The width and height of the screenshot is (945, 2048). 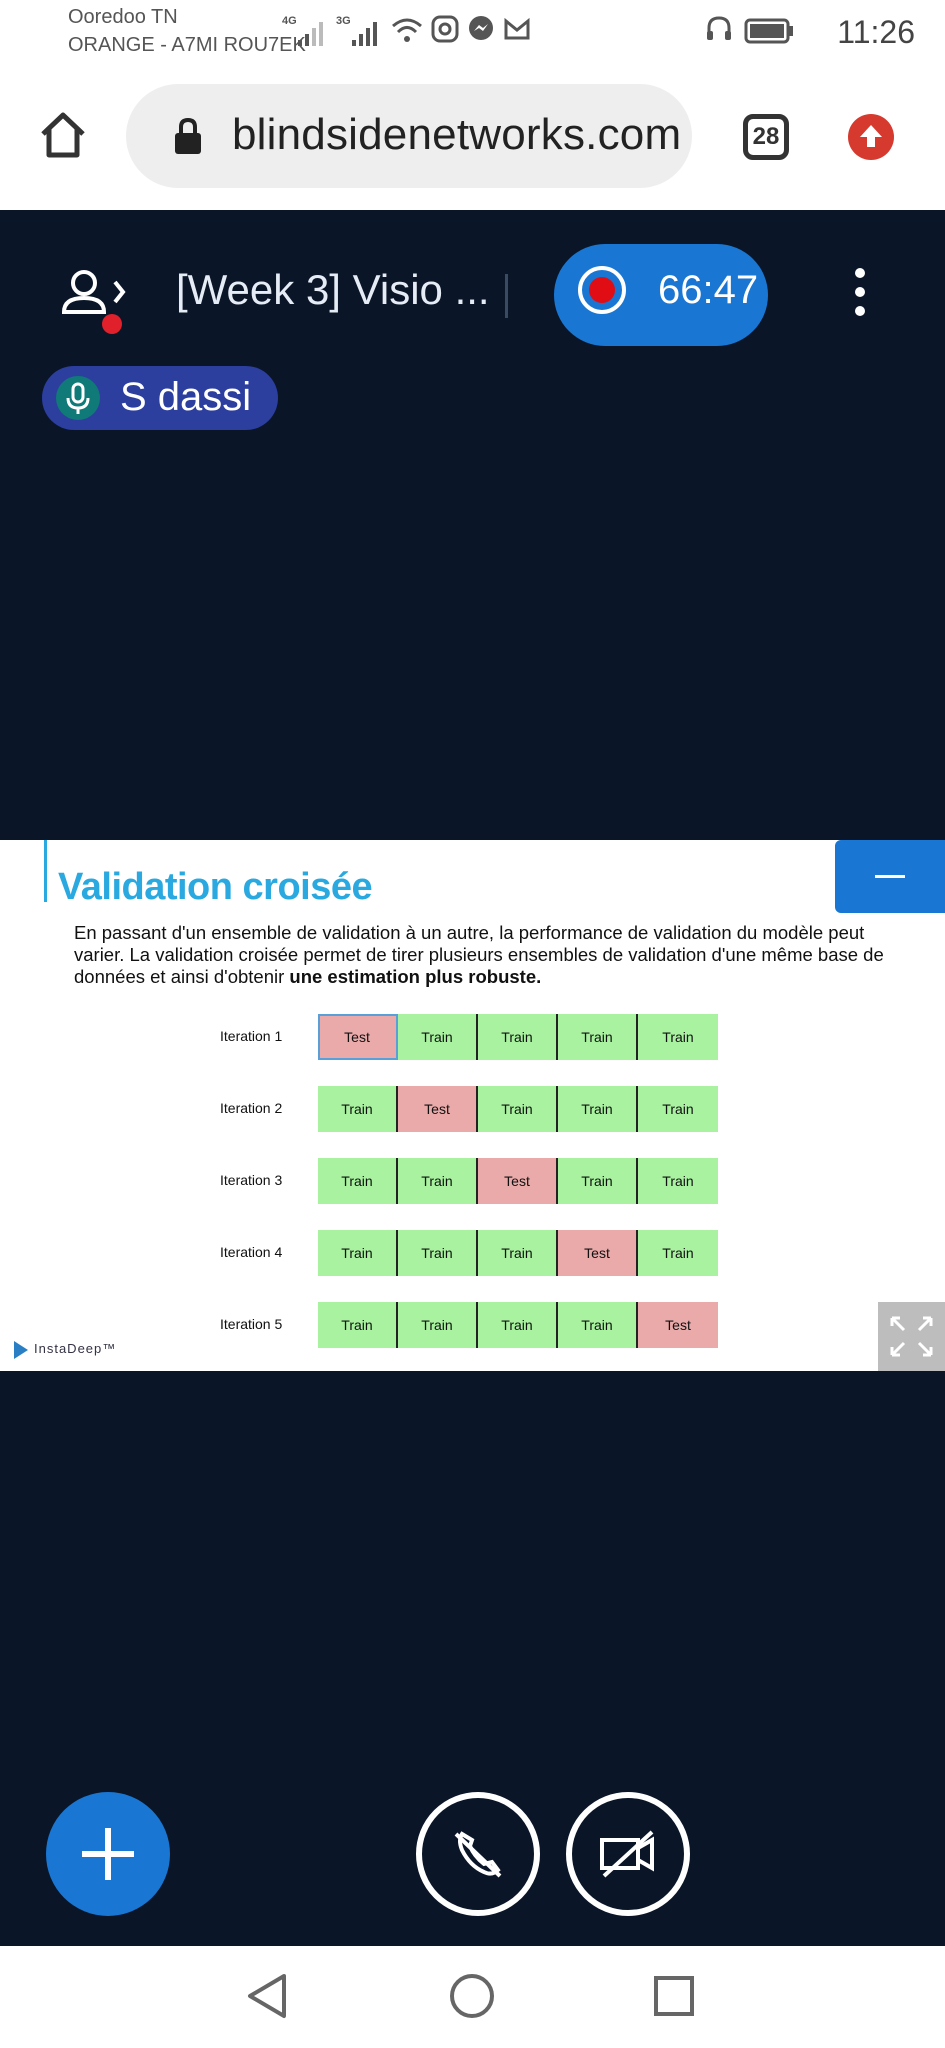 What do you see at coordinates (215, 887) in the screenshot?
I see `slide-title: Validation croisée` at bounding box center [215, 887].